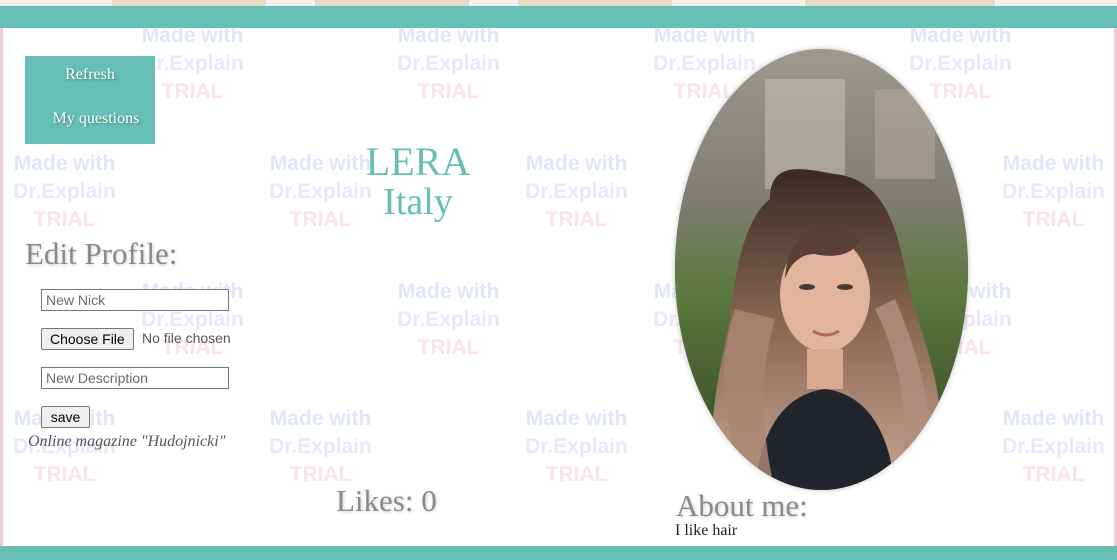  Describe the element at coordinates (135, 378) in the screenshot. I see `new-description-input` at that location.